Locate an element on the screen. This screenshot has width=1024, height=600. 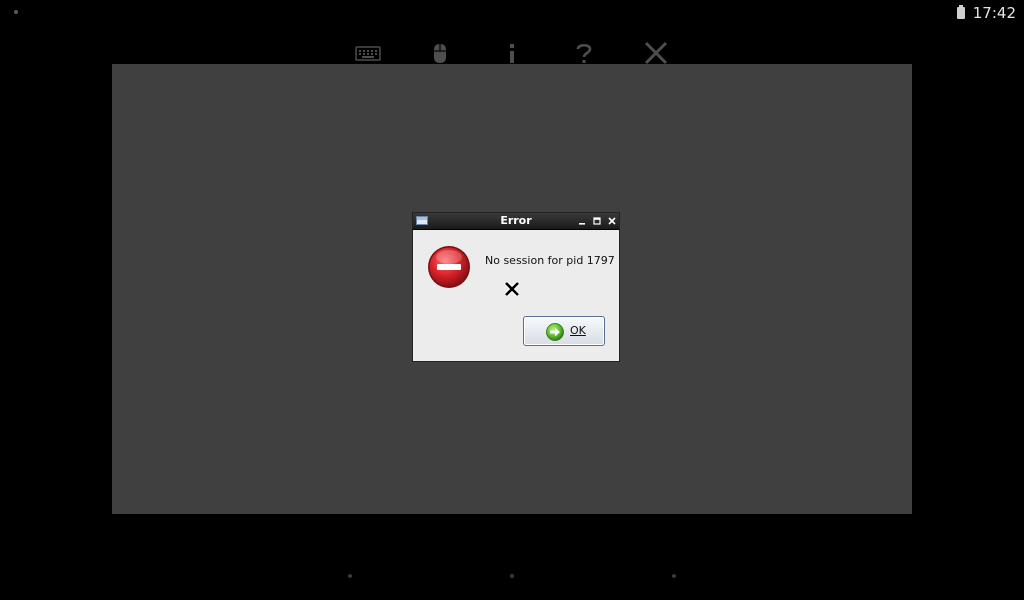
status-clock: 17:42 is located at coordinates (994, 13).